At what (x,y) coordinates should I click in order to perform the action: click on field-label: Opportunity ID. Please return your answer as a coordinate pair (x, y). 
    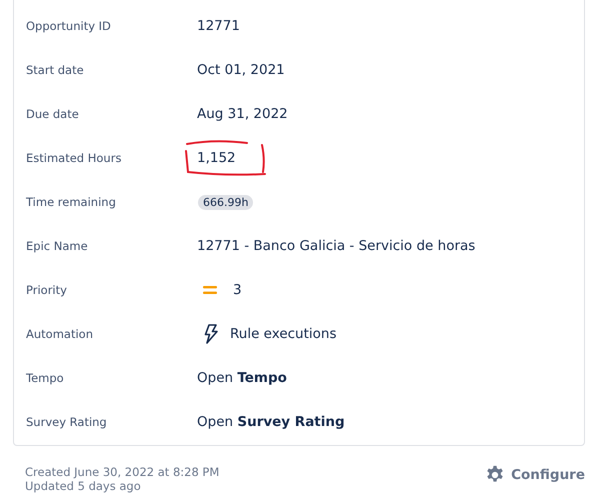
    Looking at the image, I should click on (69, 26).